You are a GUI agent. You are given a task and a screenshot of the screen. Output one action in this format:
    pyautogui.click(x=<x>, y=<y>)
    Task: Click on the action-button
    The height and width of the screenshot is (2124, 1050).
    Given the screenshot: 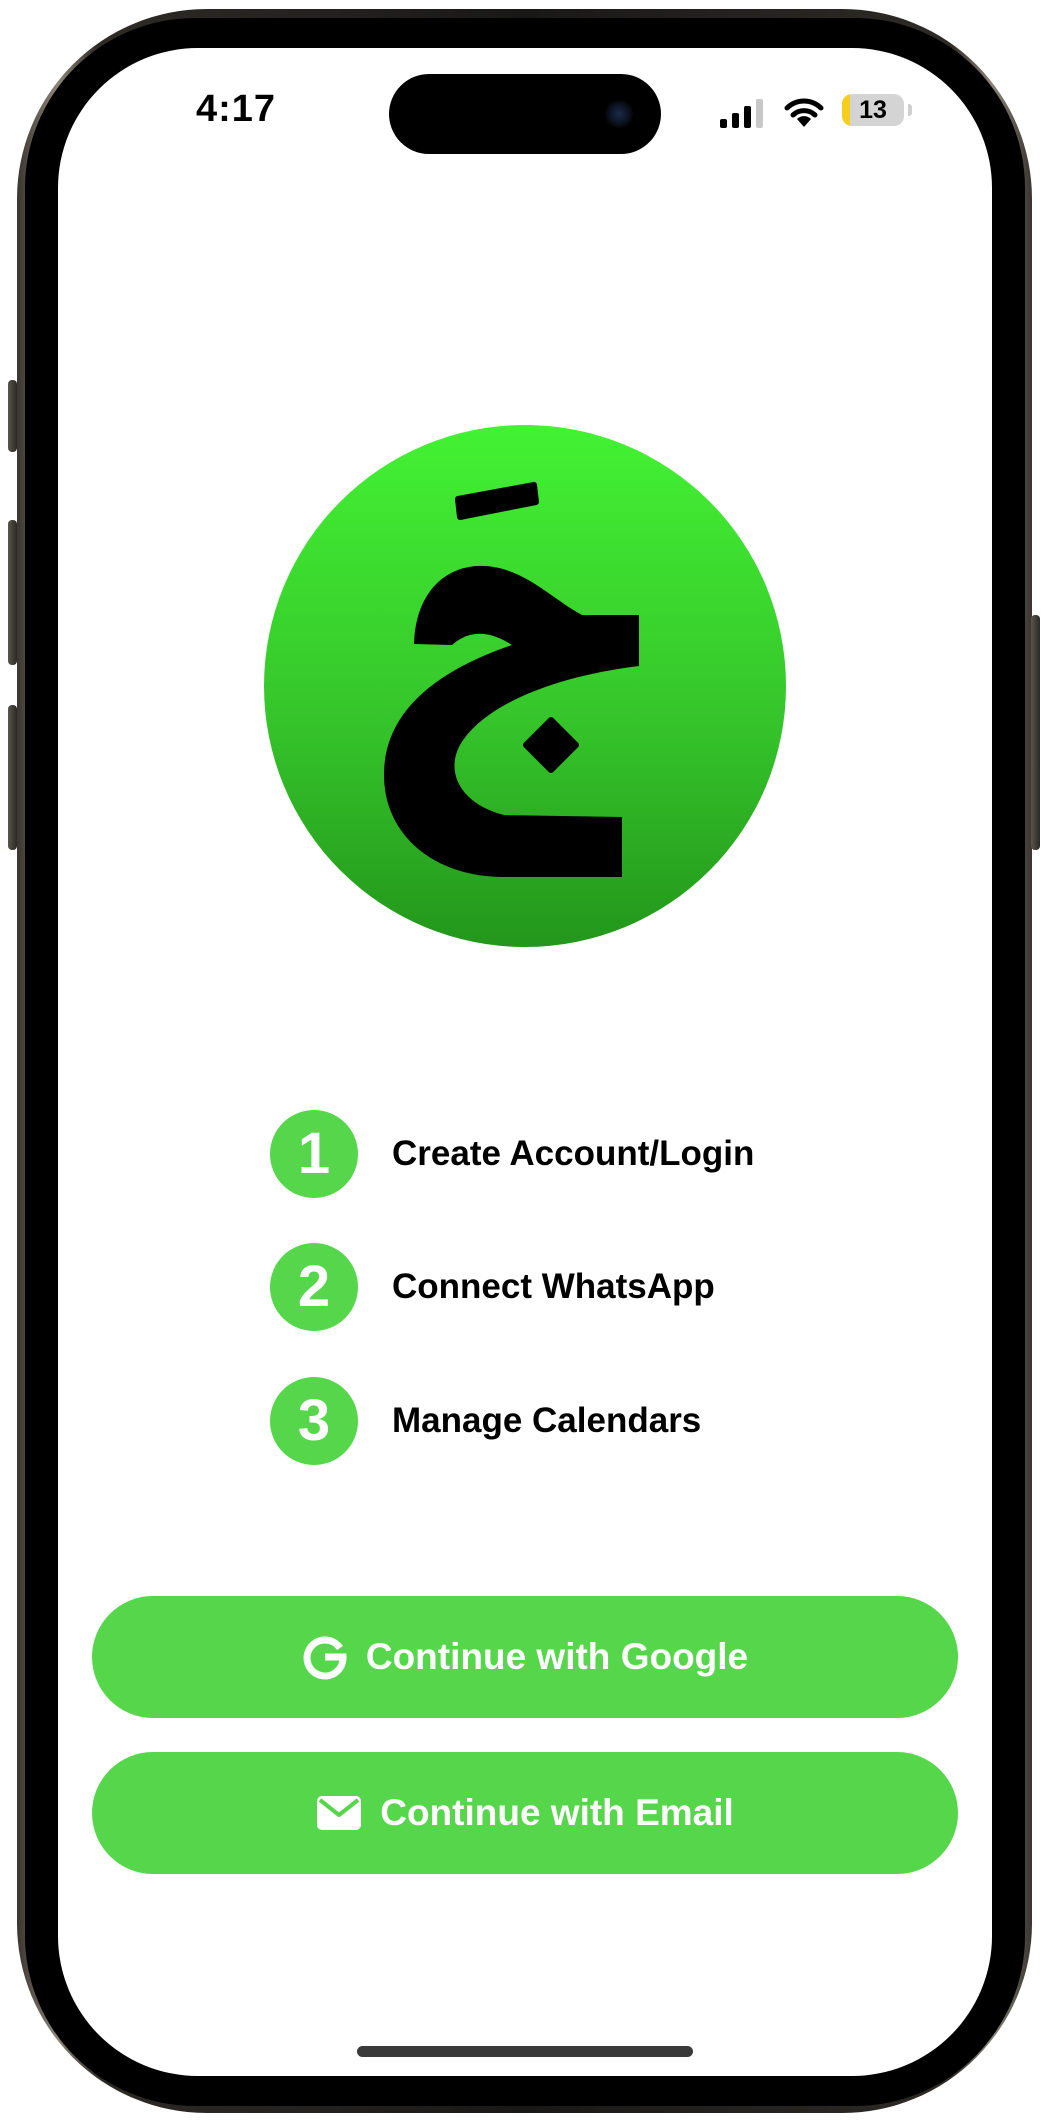 What is the action you would take?
    pyautogui.click(x=12, y=416)
    